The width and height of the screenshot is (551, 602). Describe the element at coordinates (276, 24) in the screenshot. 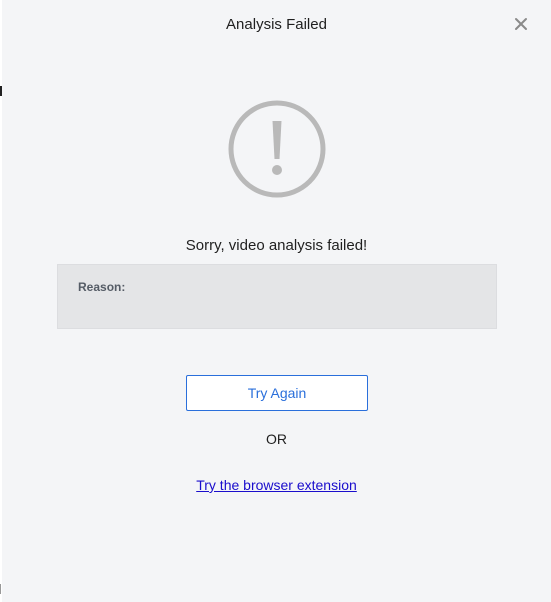

I see `dialog-title: Analysis Failed` at that location.